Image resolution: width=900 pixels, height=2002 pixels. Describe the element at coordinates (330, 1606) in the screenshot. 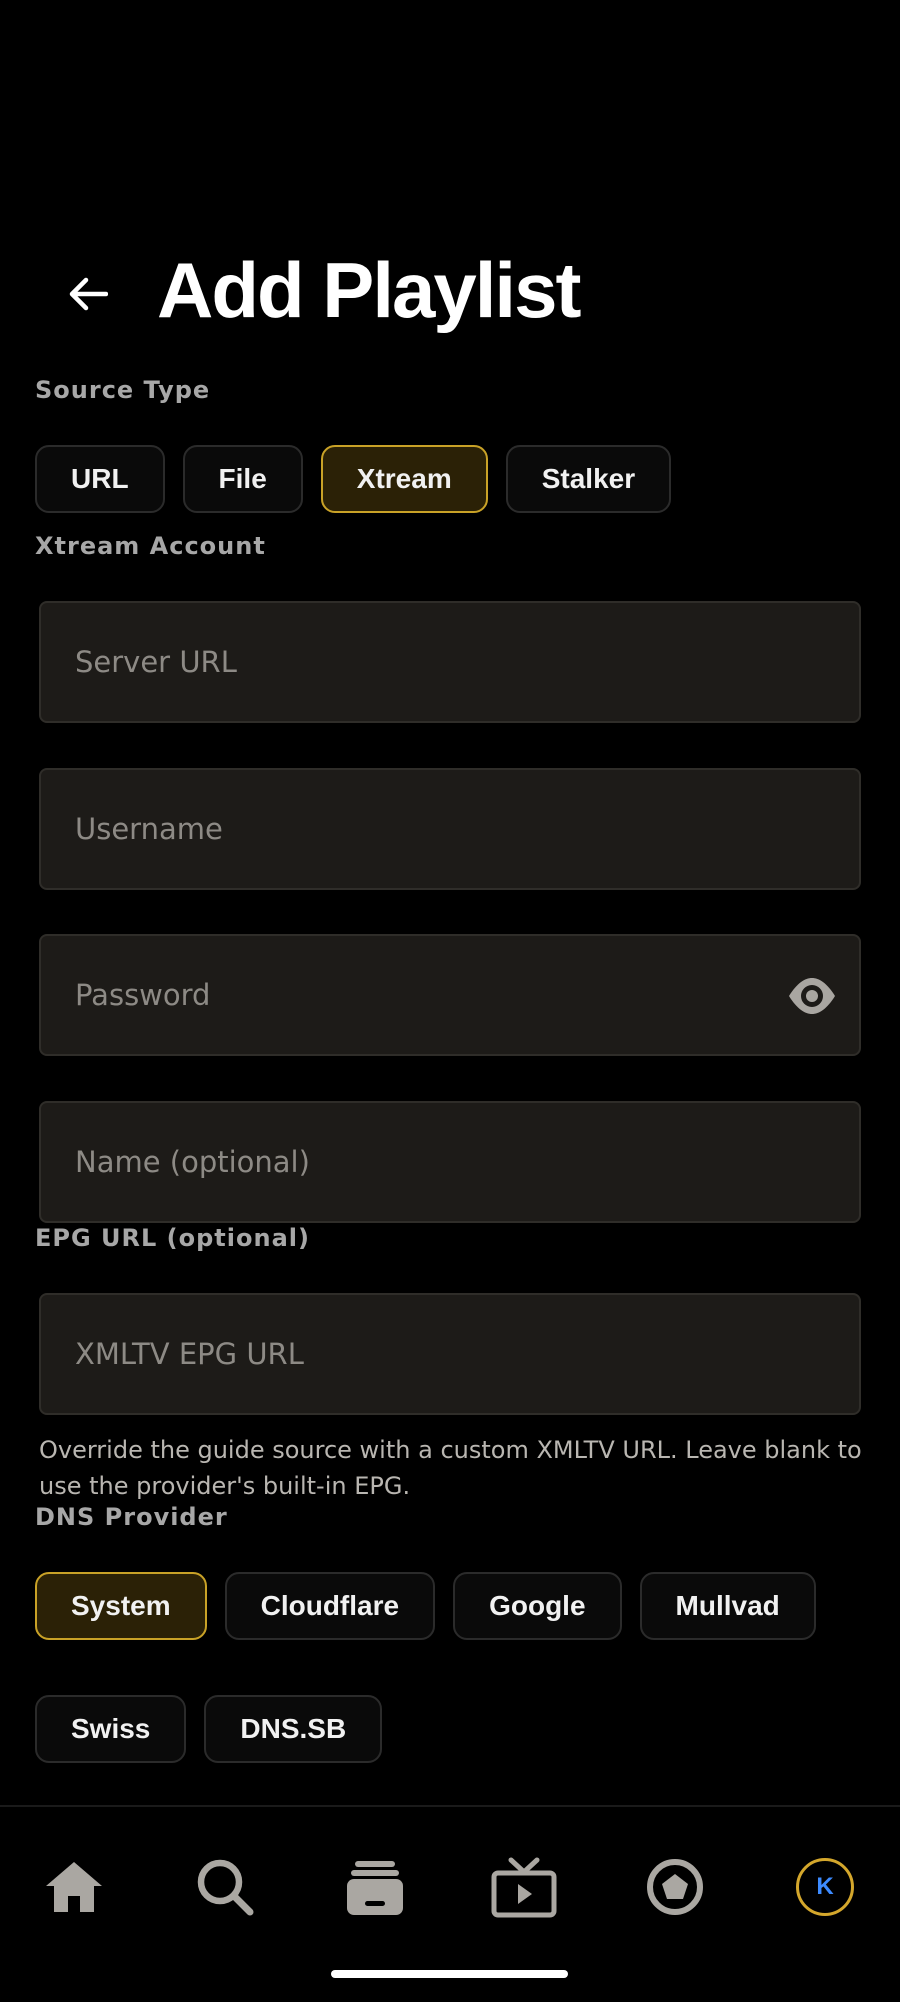

I see `dns-cloudflare: Cloudflare` at that location.